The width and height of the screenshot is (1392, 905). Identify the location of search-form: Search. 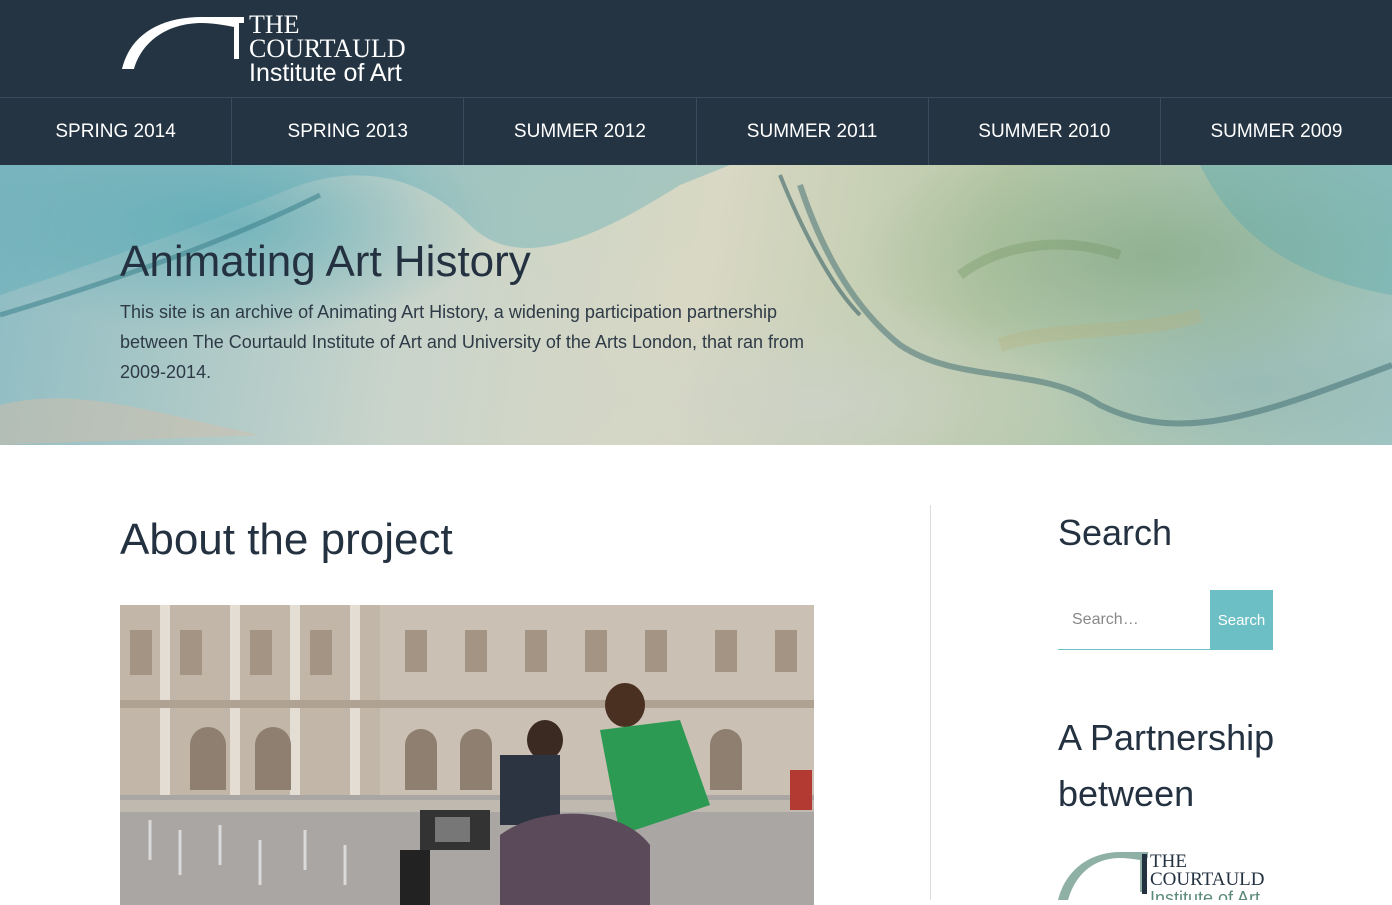
(1165, 620).